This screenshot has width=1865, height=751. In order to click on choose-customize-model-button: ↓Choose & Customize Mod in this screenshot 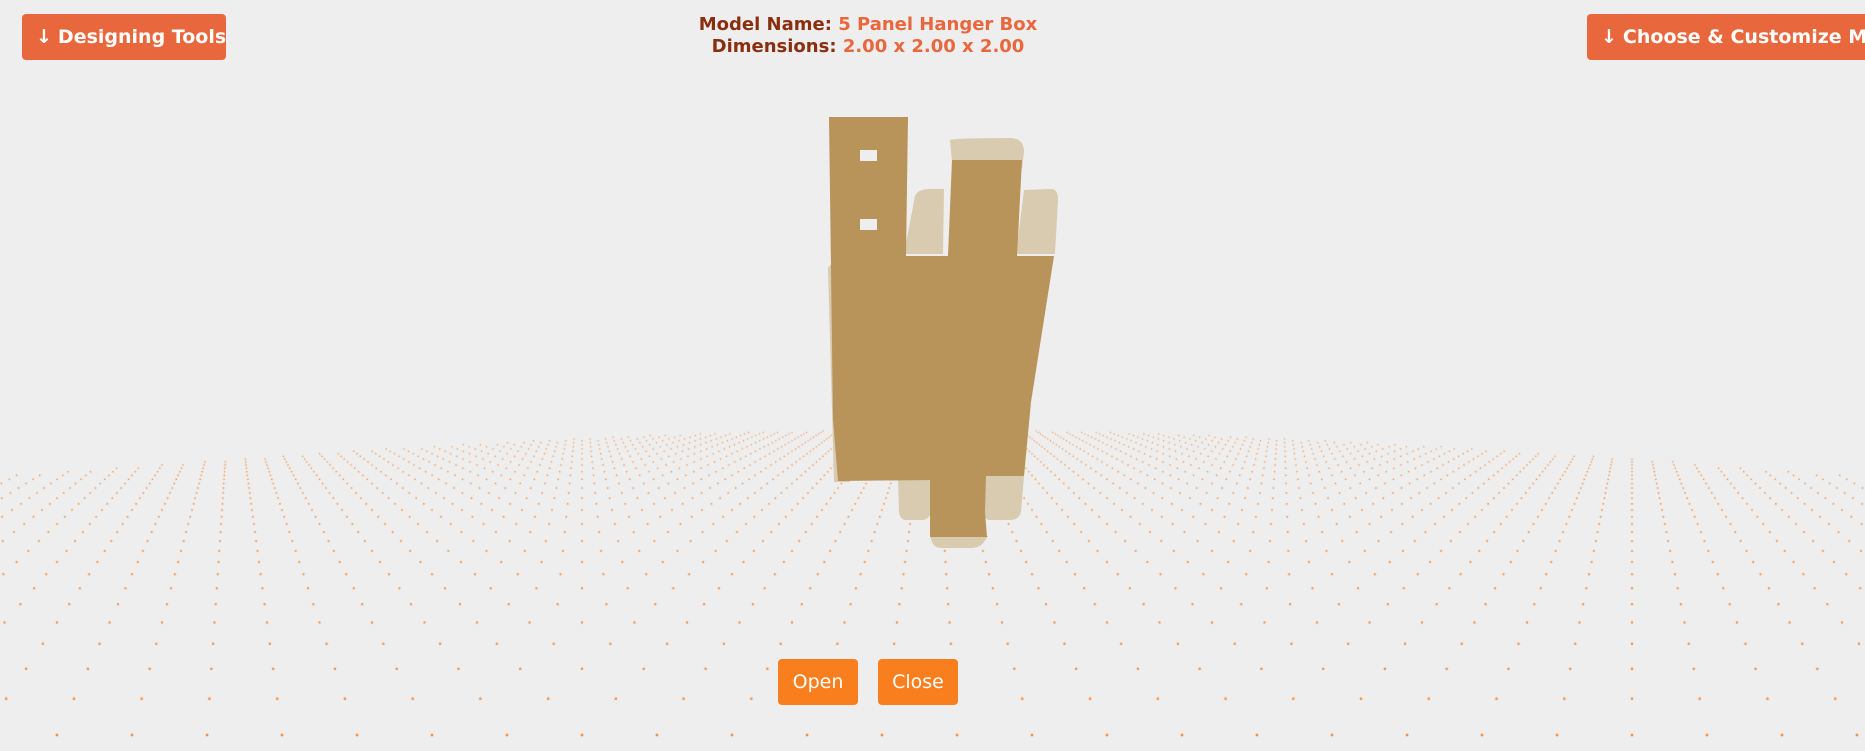, I will do `click(1726, 37)`.